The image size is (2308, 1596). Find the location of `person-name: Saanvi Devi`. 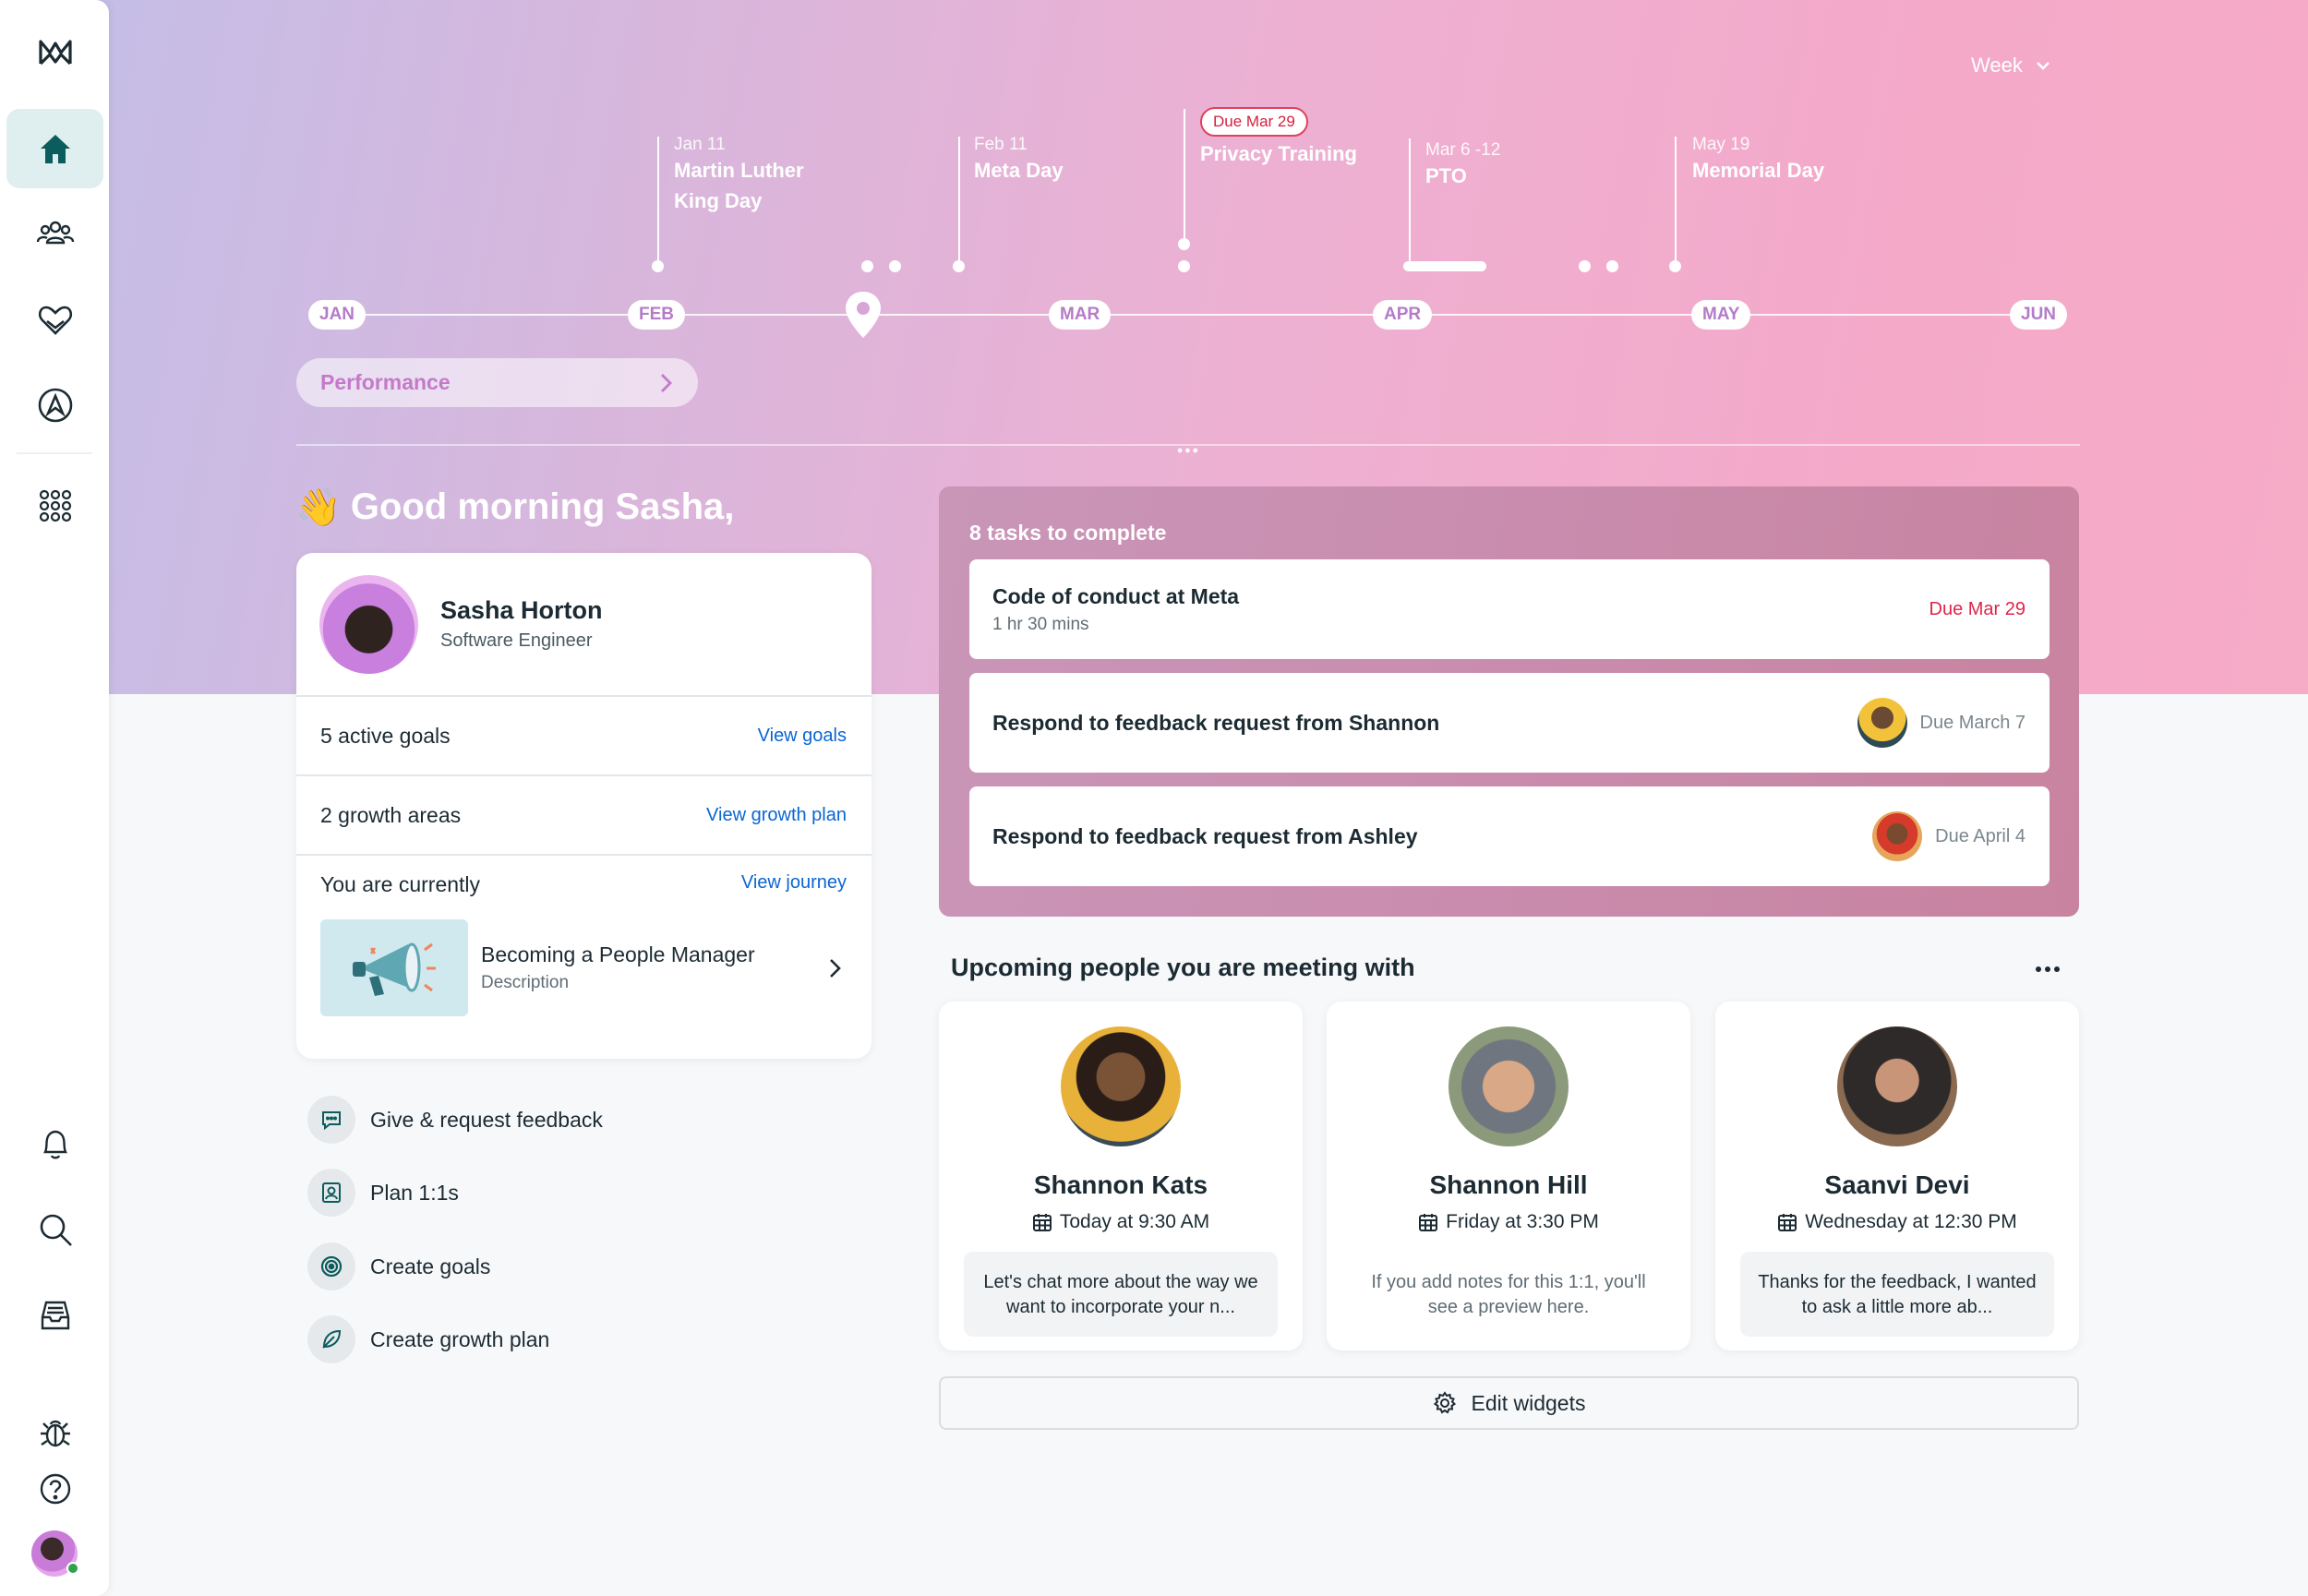

person-name: Saanvi Devi is located at coordinates (1897, 1184).